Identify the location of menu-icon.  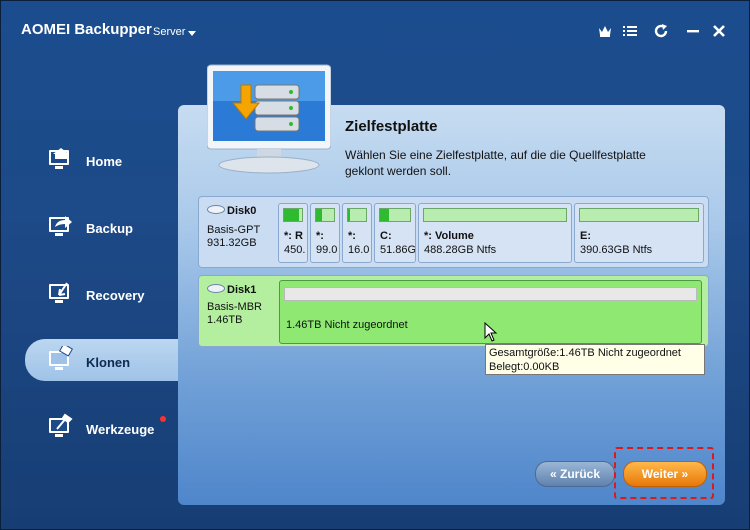
(630, 31).